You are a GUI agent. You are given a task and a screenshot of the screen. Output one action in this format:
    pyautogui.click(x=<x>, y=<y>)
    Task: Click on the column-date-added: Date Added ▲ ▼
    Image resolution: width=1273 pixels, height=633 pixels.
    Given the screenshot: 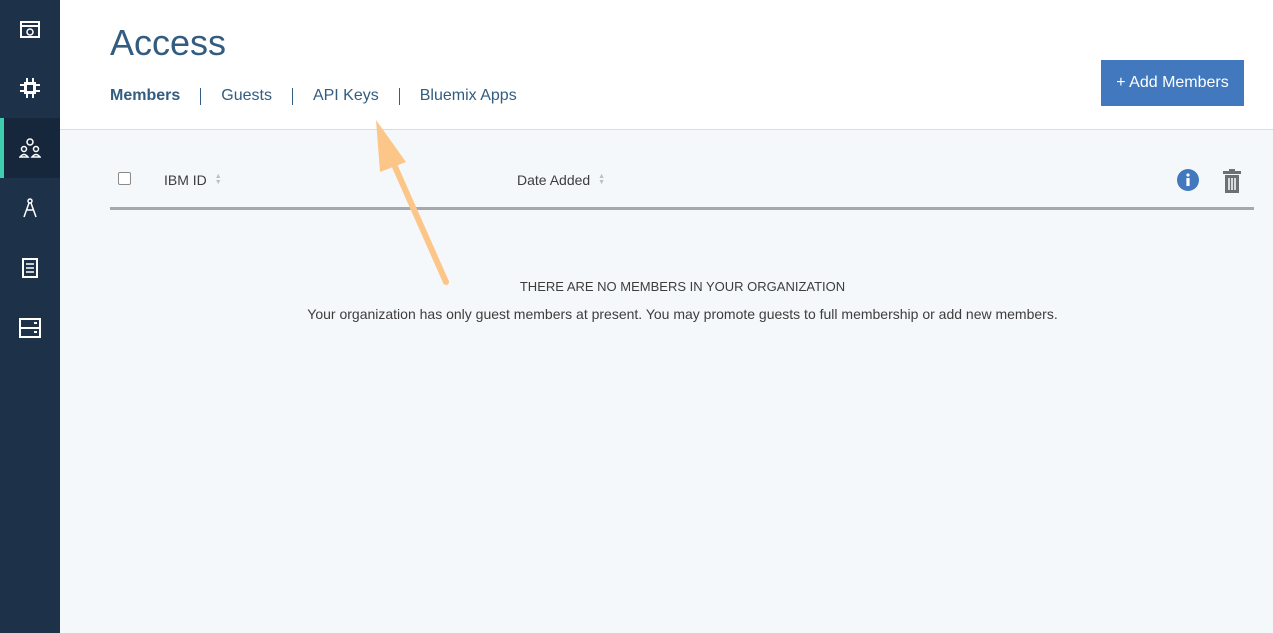 What is the action you would take?
    pyautogui.click(x=561, y=180)
    